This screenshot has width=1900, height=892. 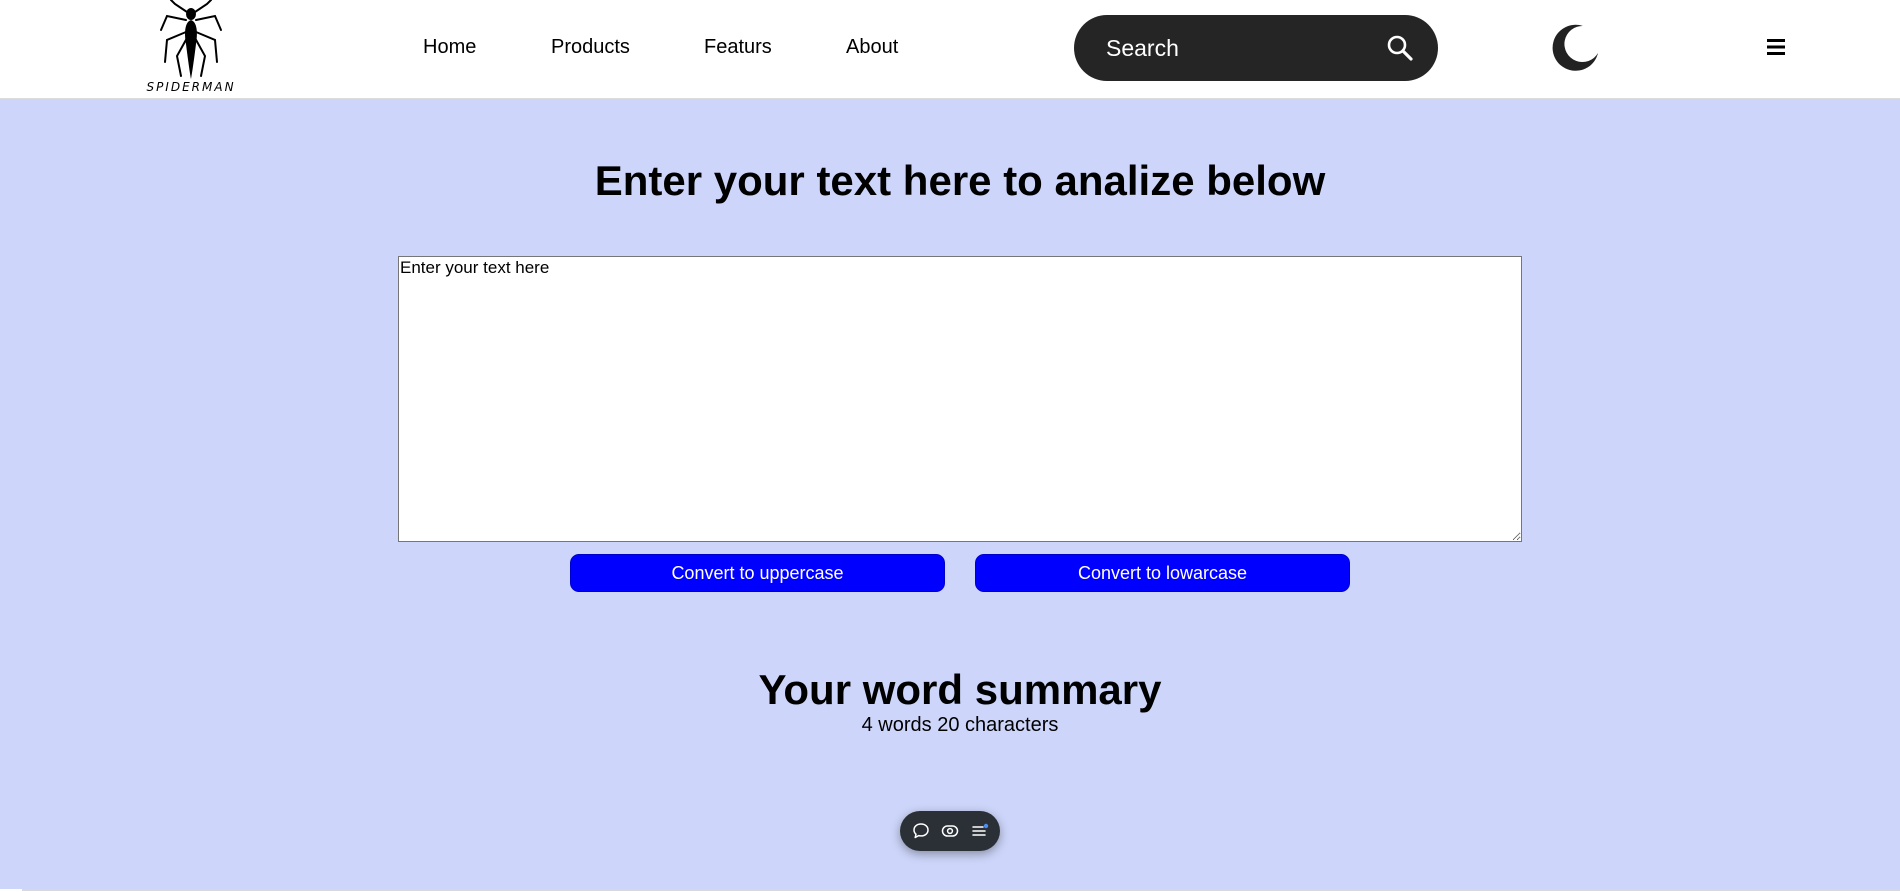 What do you see at coordinates (980, 831) in the screenshot?
I see `list-menu-icon` at bounding box center [980, 831].